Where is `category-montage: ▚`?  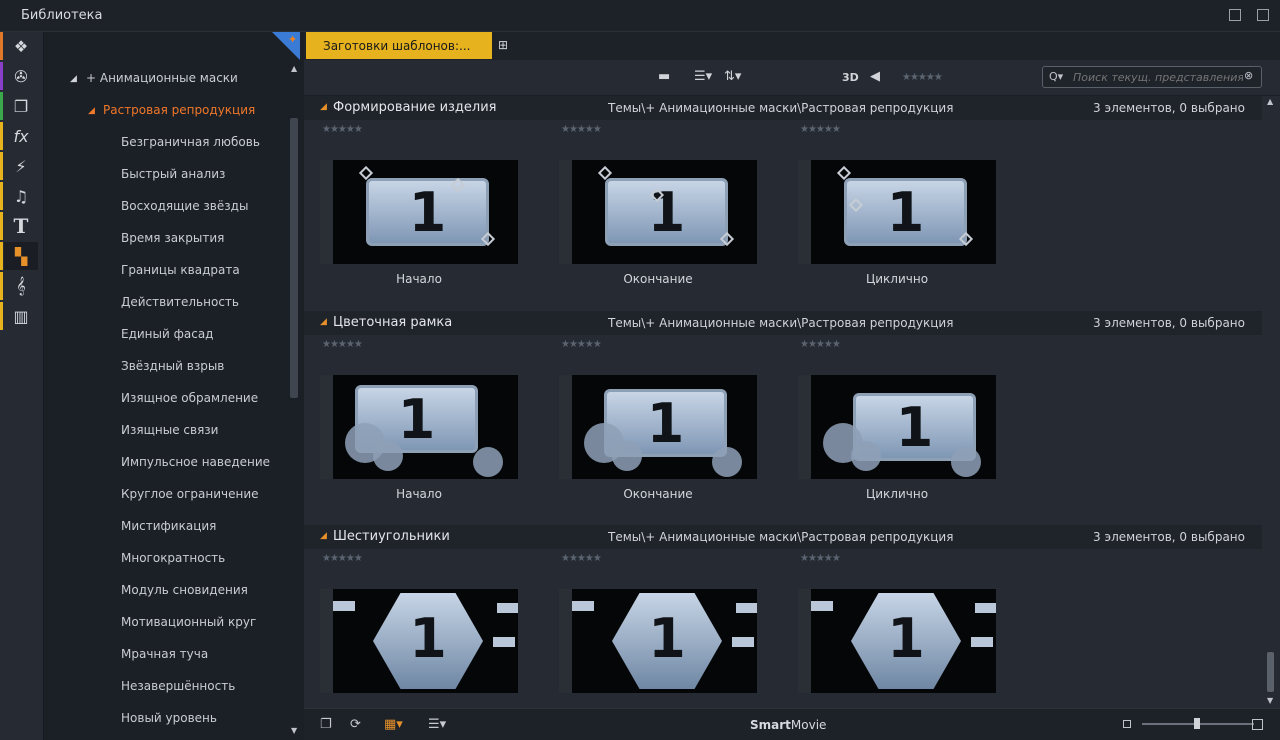 category-montage: ▚ is located at coordinates (19, 256).